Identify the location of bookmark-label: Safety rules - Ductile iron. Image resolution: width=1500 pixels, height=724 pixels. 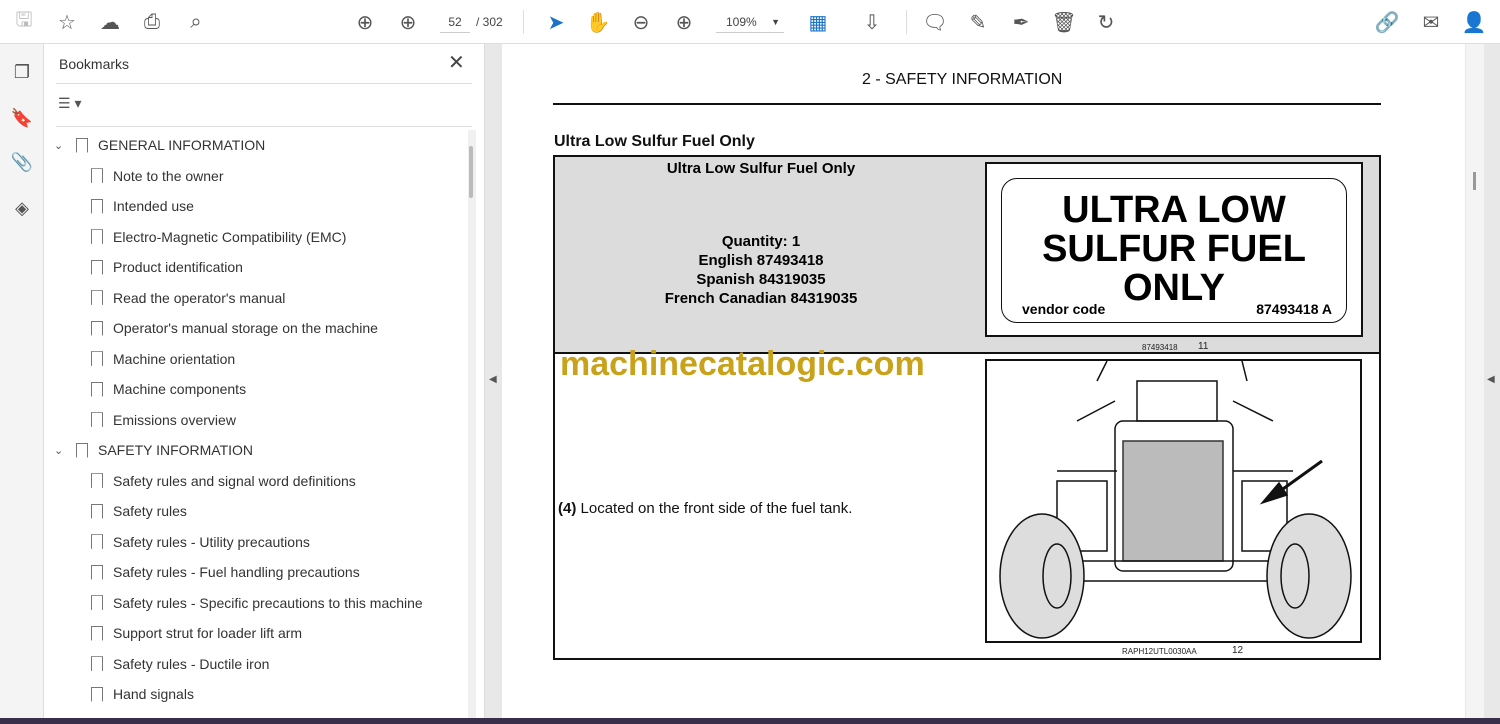
(191, 663).